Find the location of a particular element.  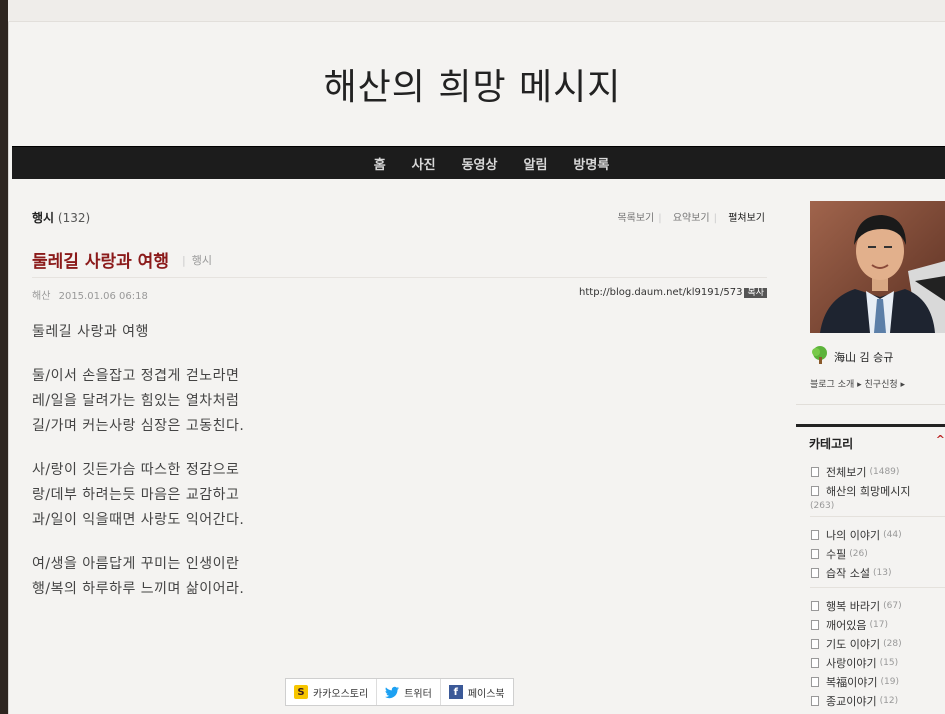

twitter-icon is located at coordinates (392, 692).